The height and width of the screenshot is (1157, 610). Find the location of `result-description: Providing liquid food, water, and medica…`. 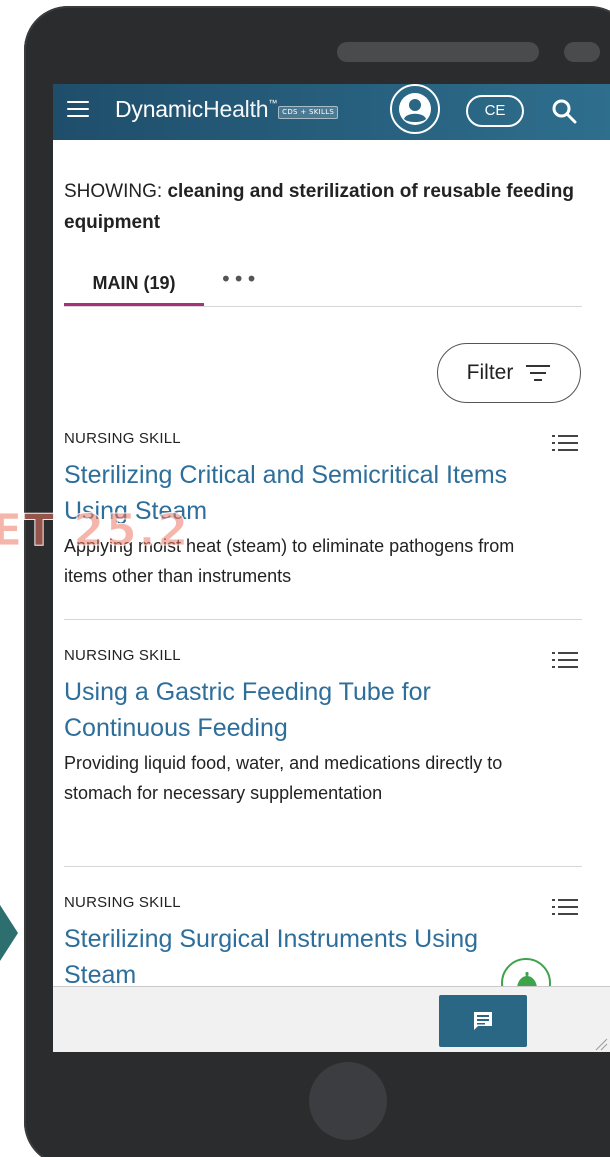

result-description: Providing liquid food, water, and medica… is located at coordinates (283, 778).